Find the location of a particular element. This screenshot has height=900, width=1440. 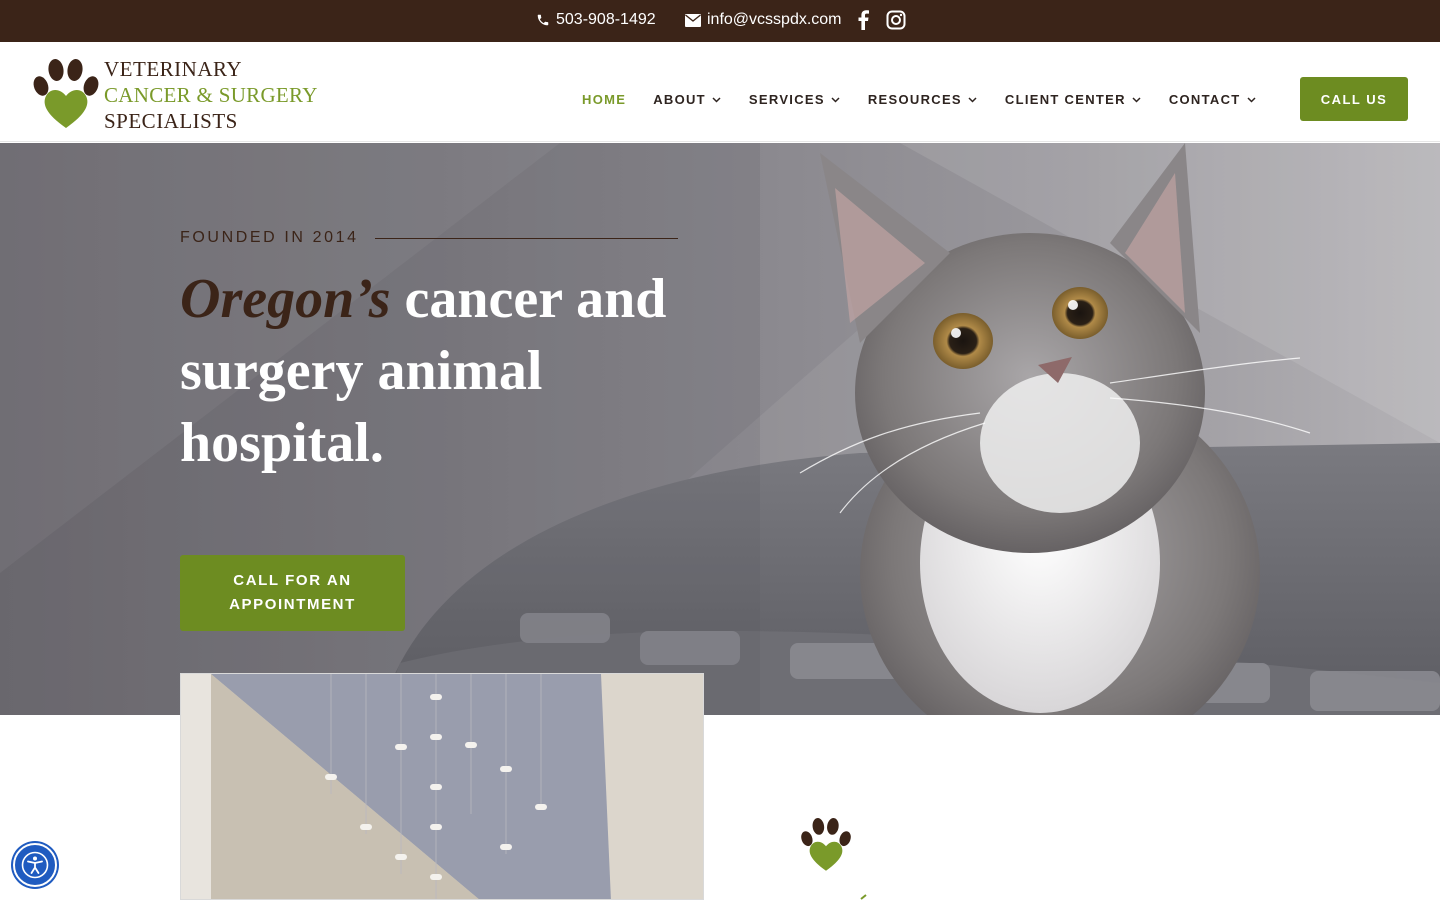

nav-resources: RESOURCES is located at coordinates (922, 99).